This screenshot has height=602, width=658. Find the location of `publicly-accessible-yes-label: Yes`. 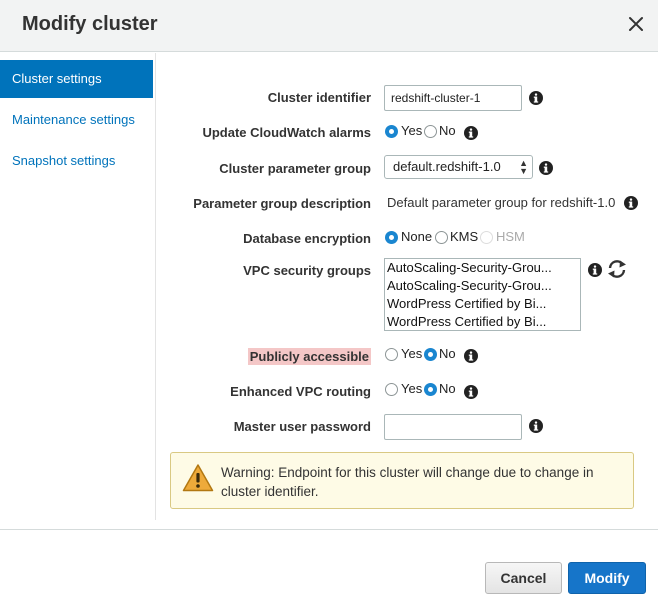

publicly-accessible-yes-label: Yes is located at coordinates (412, 353).